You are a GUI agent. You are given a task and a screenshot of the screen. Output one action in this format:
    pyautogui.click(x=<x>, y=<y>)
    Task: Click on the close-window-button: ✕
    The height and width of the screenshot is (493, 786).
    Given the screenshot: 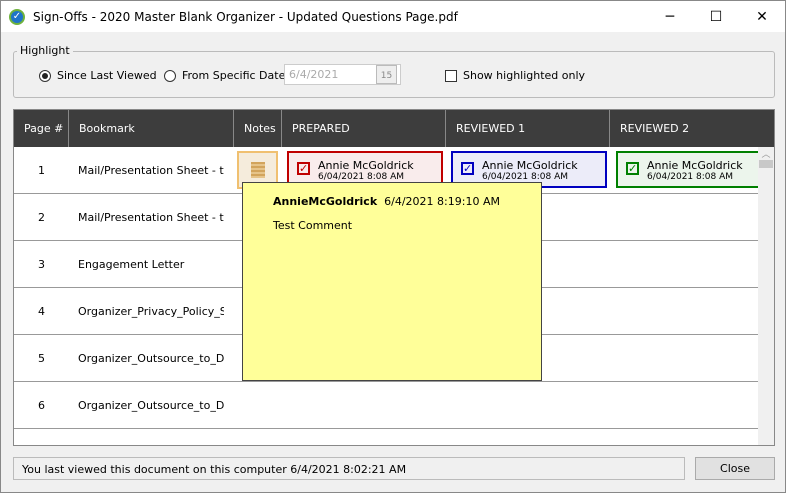 What is the action you would take?
    pyautogui.click(x=762, y=16)
    